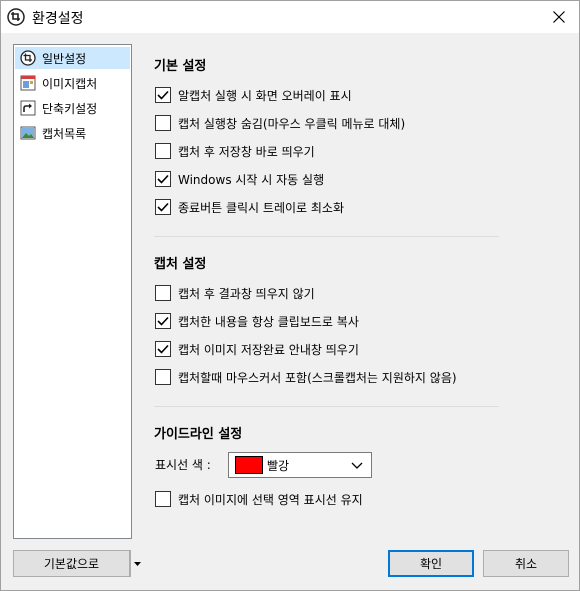 Image resolution: width=580 pixels, height=591 pixels. Describe the element at coordinates (58, 19) in the screenshot. I see `window-title: 환경설정` at that location.